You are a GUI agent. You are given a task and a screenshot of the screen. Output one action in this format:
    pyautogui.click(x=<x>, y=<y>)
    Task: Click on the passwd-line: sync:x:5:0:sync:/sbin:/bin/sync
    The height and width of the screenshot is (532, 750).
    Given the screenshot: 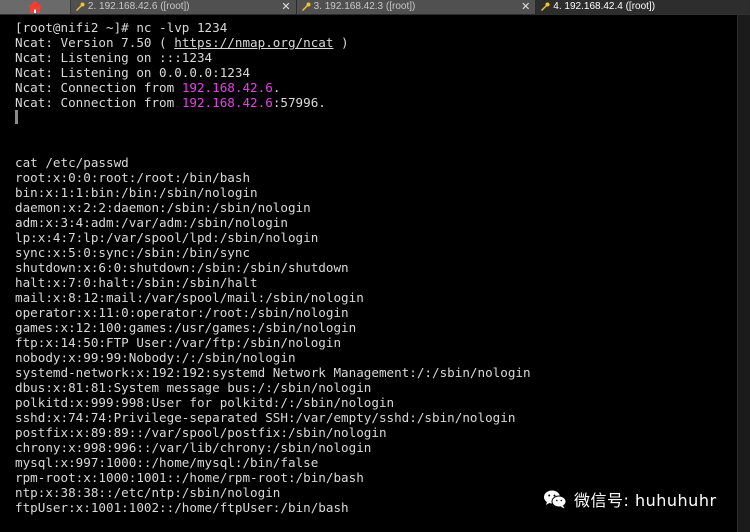 What is the action you would take?
    pyautogui.click(x=133, y=252)
    